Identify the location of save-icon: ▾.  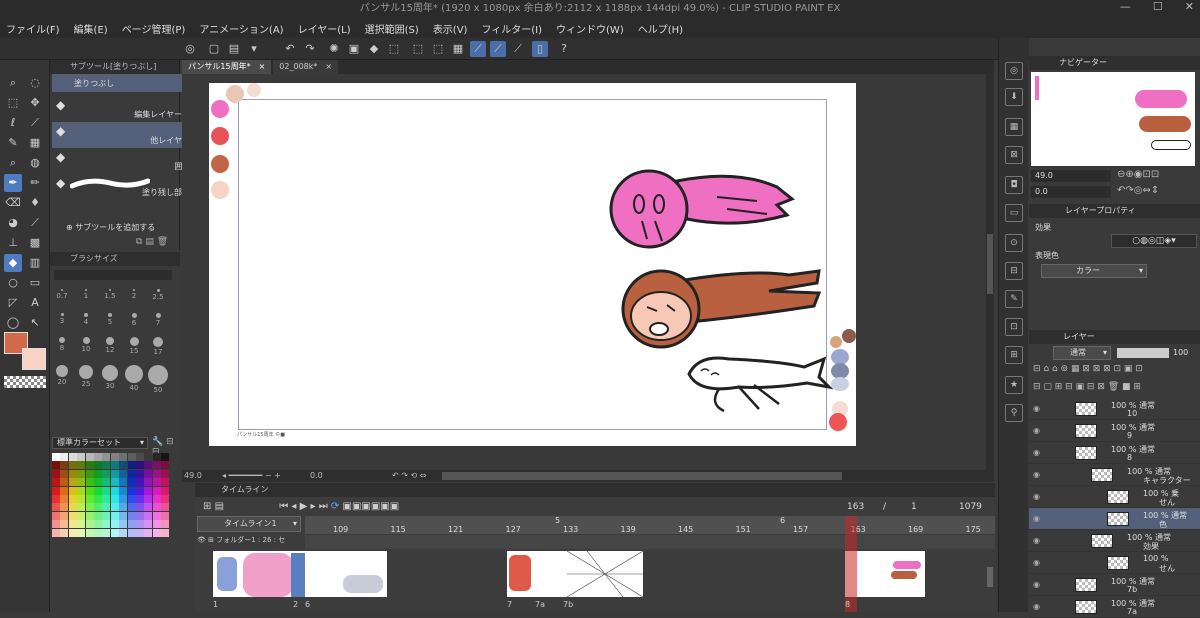
(254, 49).